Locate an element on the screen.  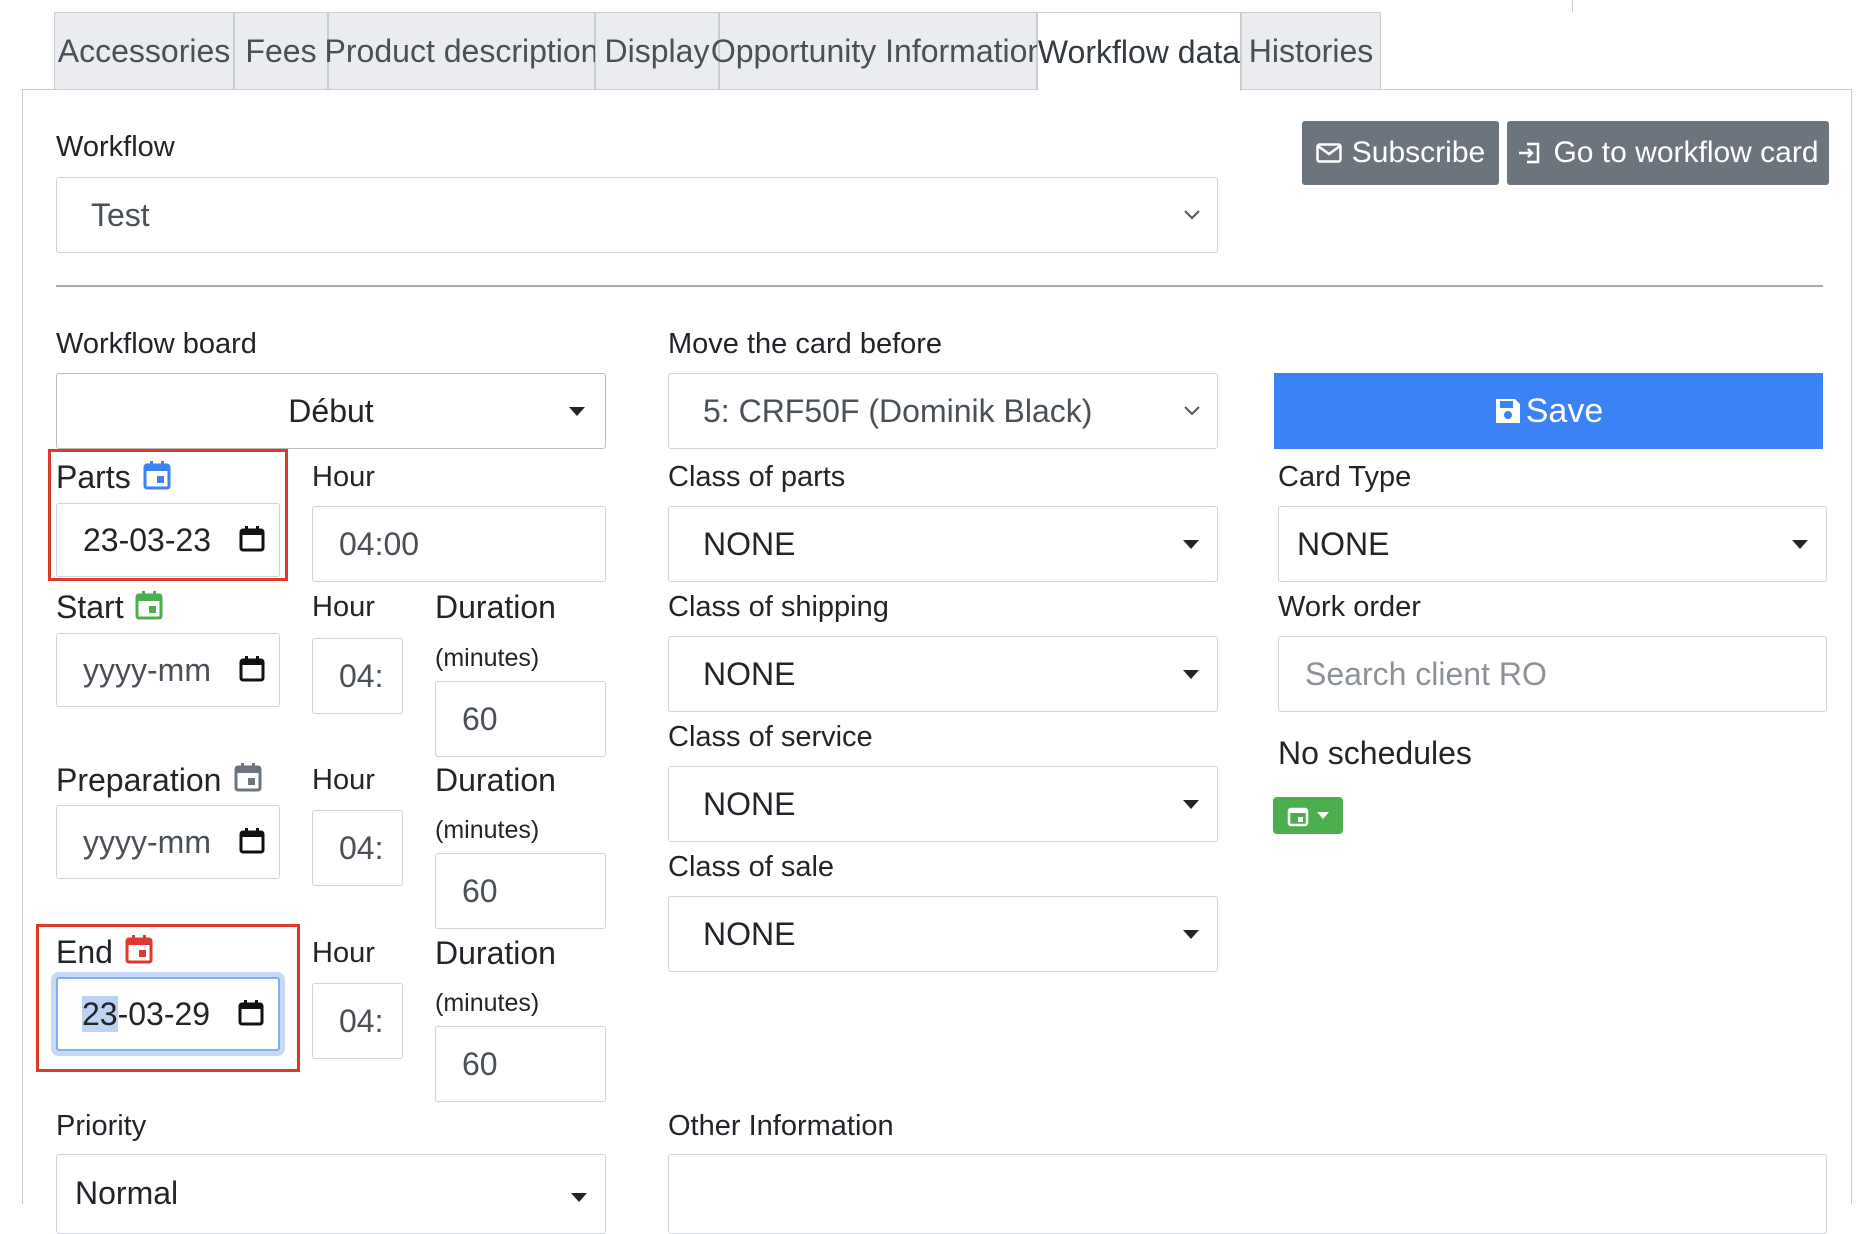
end-date-input: 23-03-29 is located at coordinates (168, 1014).